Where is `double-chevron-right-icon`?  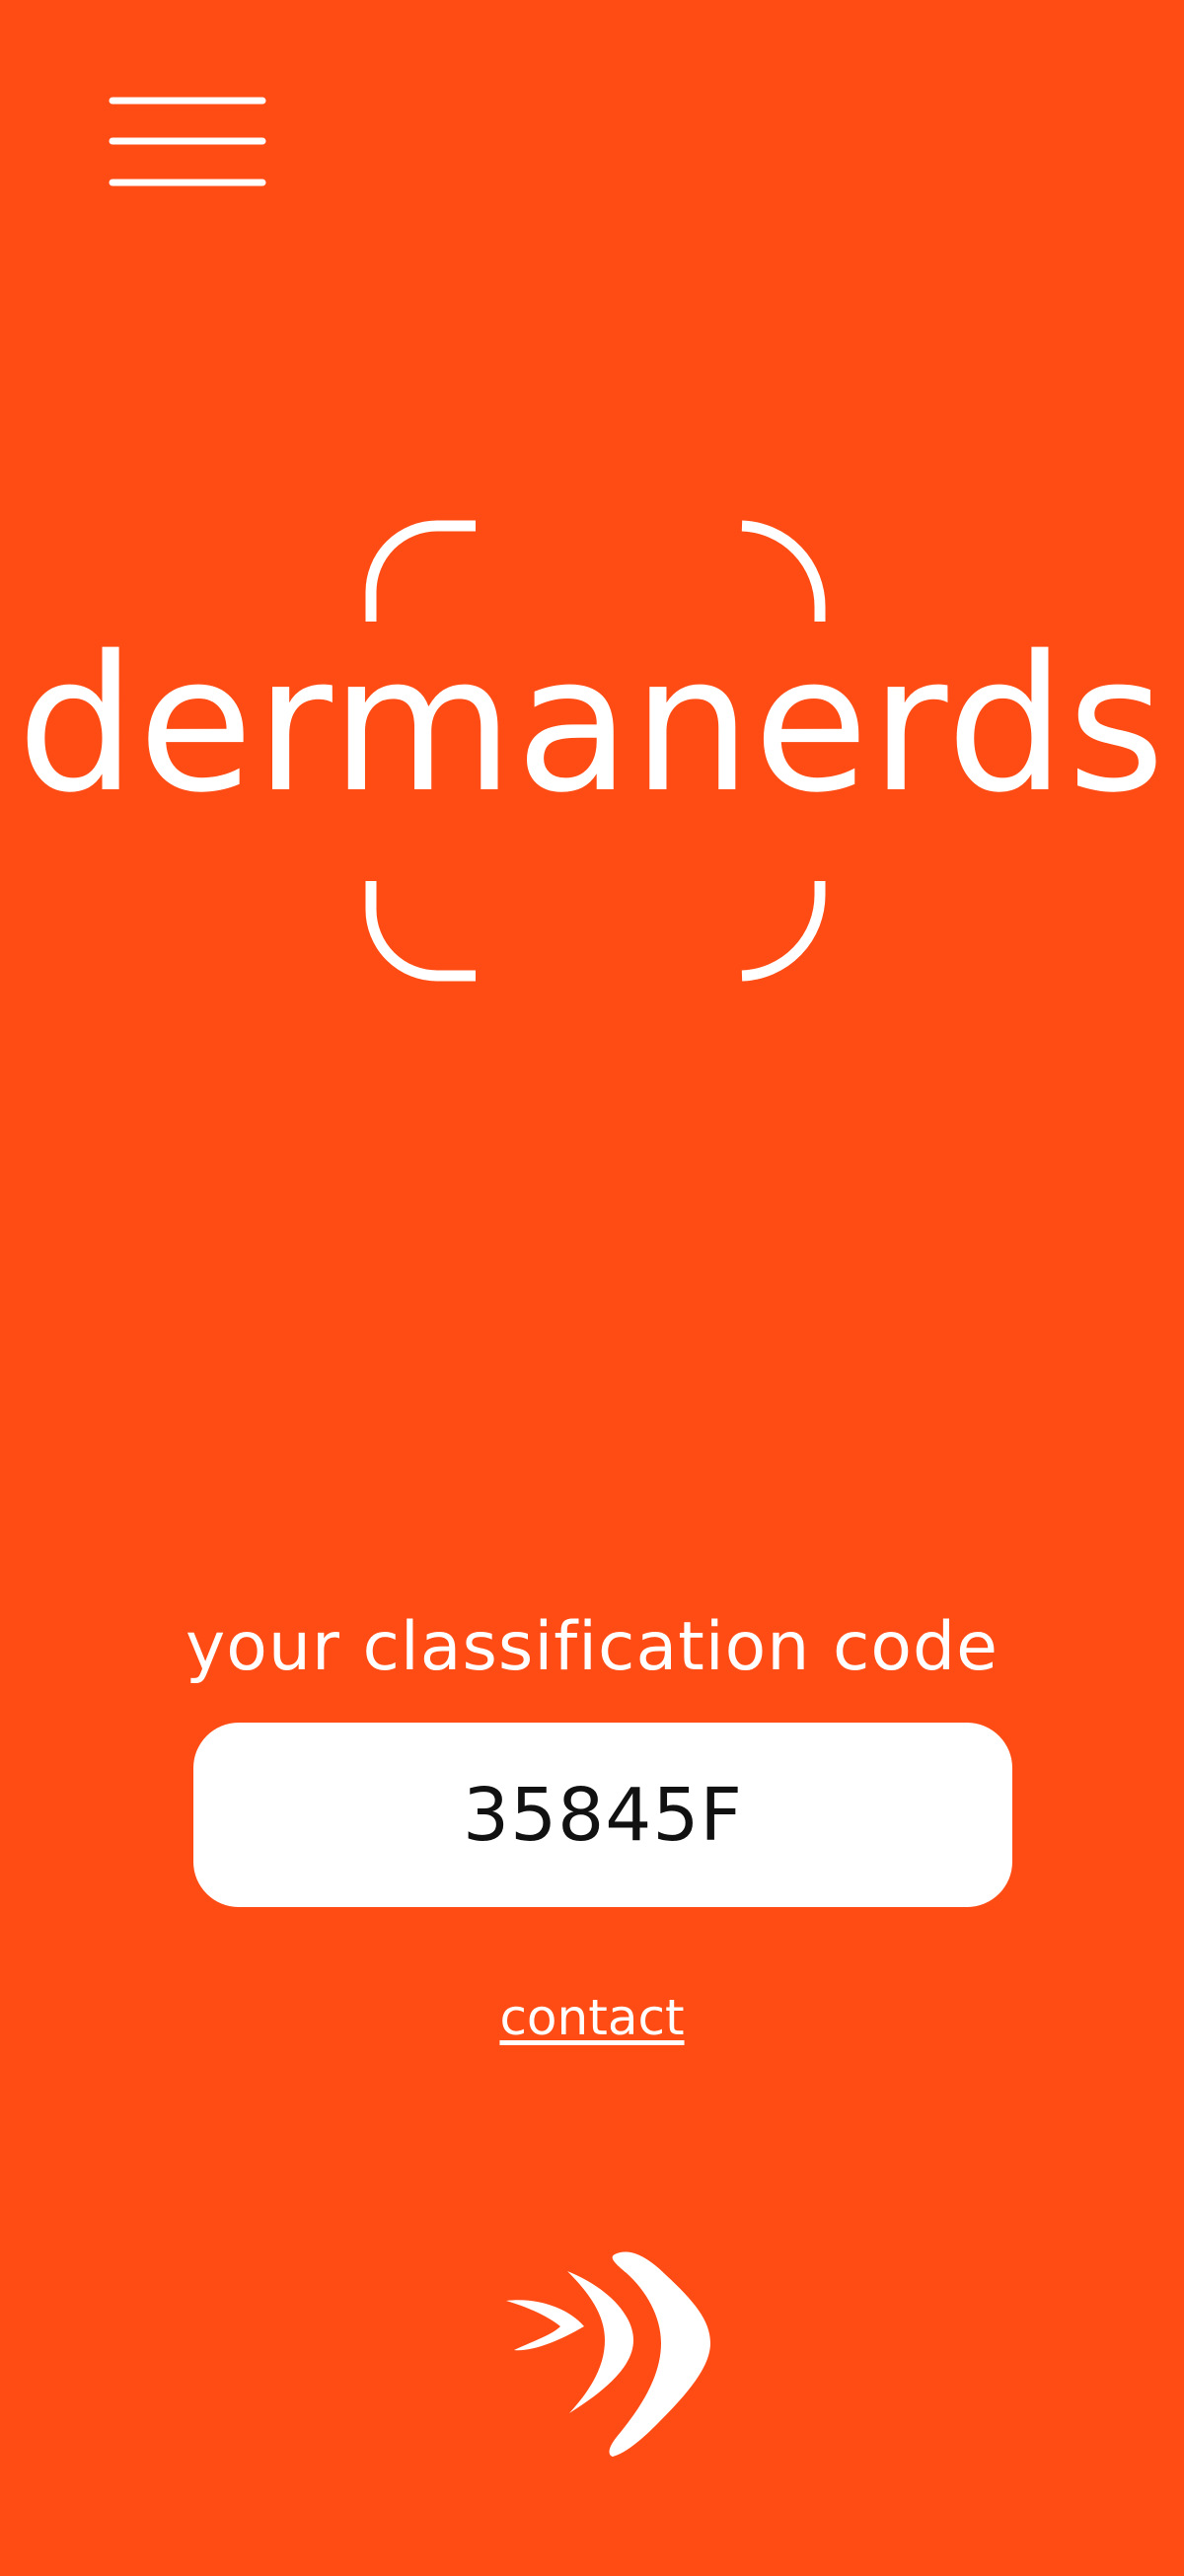 double-chevron-right-icon is located at coordinates (608, 2354).